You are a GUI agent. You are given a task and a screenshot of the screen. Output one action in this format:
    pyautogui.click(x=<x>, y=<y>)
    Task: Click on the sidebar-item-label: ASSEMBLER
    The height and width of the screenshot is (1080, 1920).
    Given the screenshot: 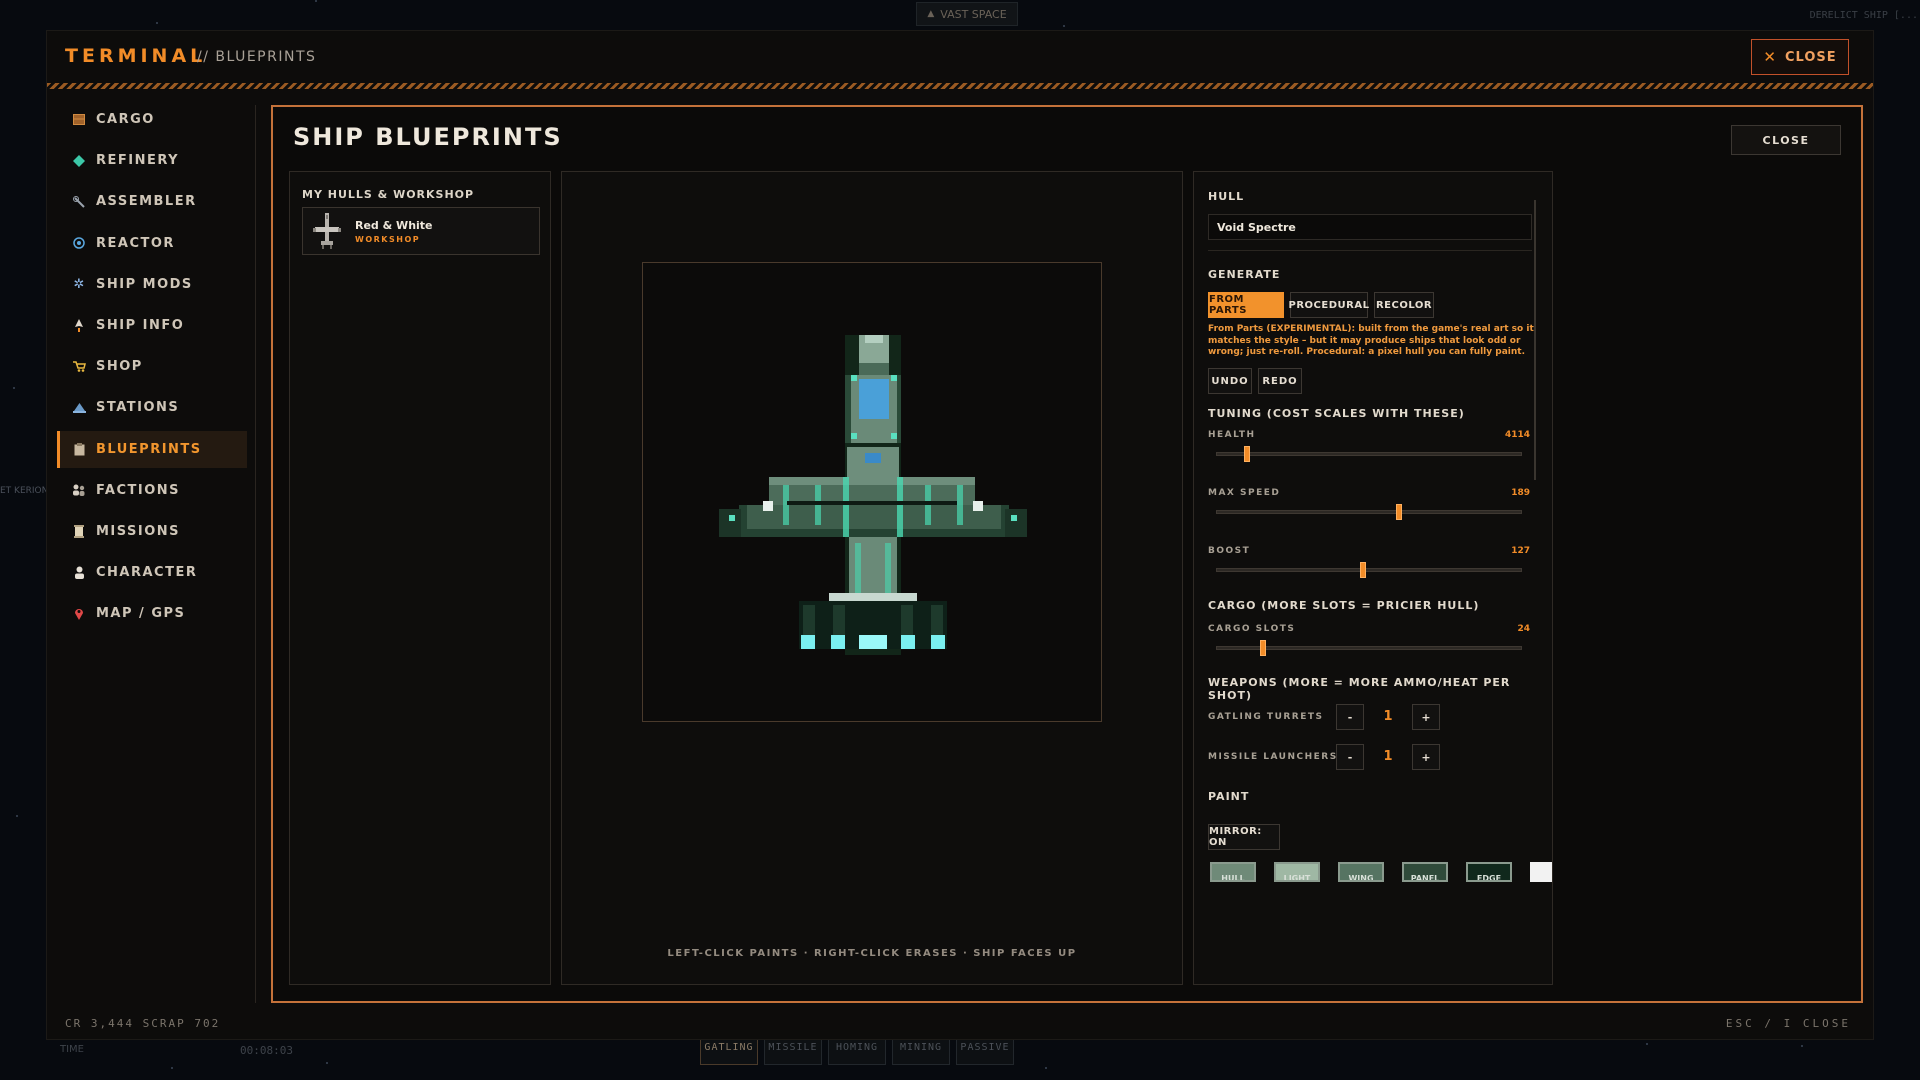 What is the action you would take?
    pyautogui.click(x=146, y=202)
    